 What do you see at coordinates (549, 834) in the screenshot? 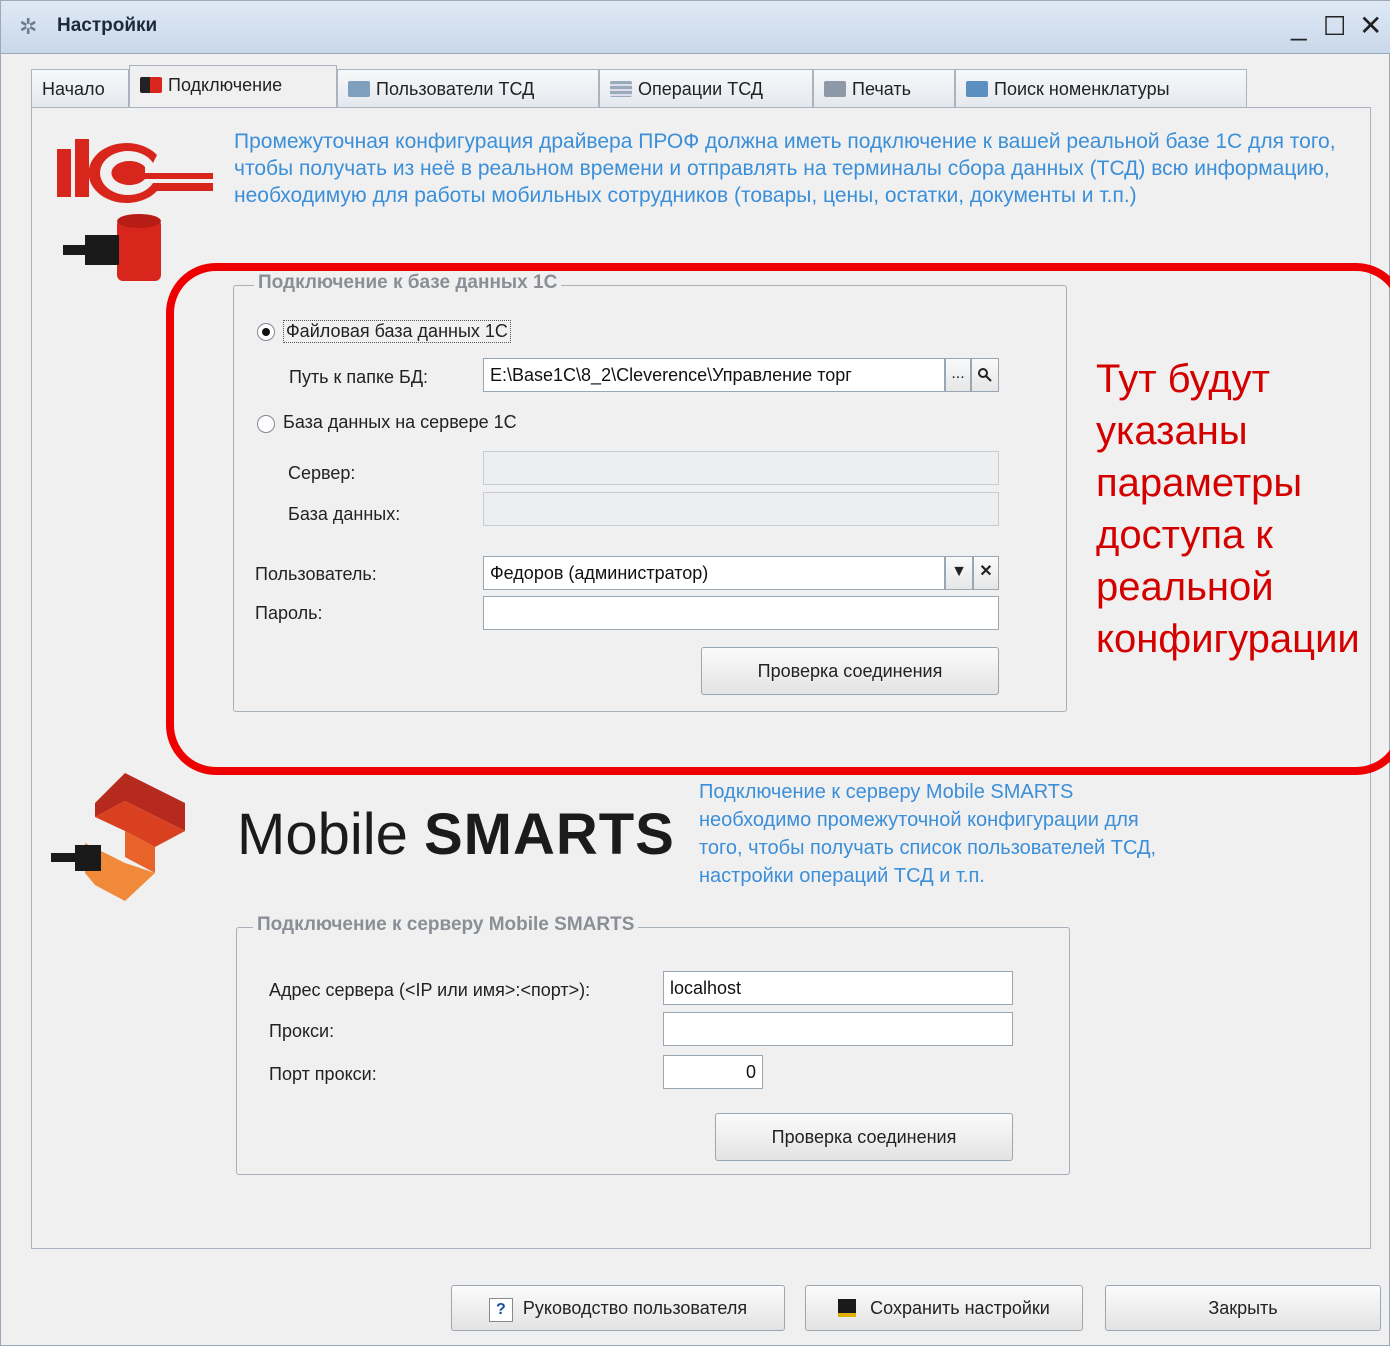
I see `wordmark-bold: SMARTS` at bounding box center [549, 834].